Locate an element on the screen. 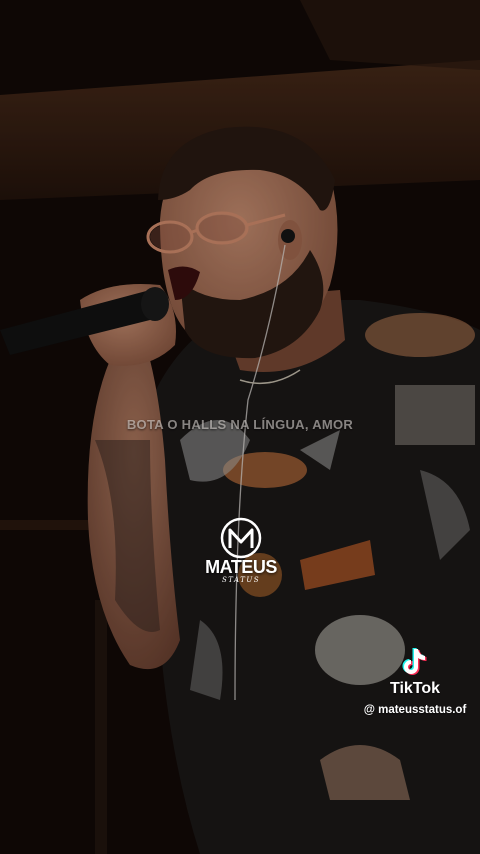 The width and height of the screenshot is (480, 854). tiktok-watermark: TikTok @ mateusstatus.of is located at coordinates (415, 682).